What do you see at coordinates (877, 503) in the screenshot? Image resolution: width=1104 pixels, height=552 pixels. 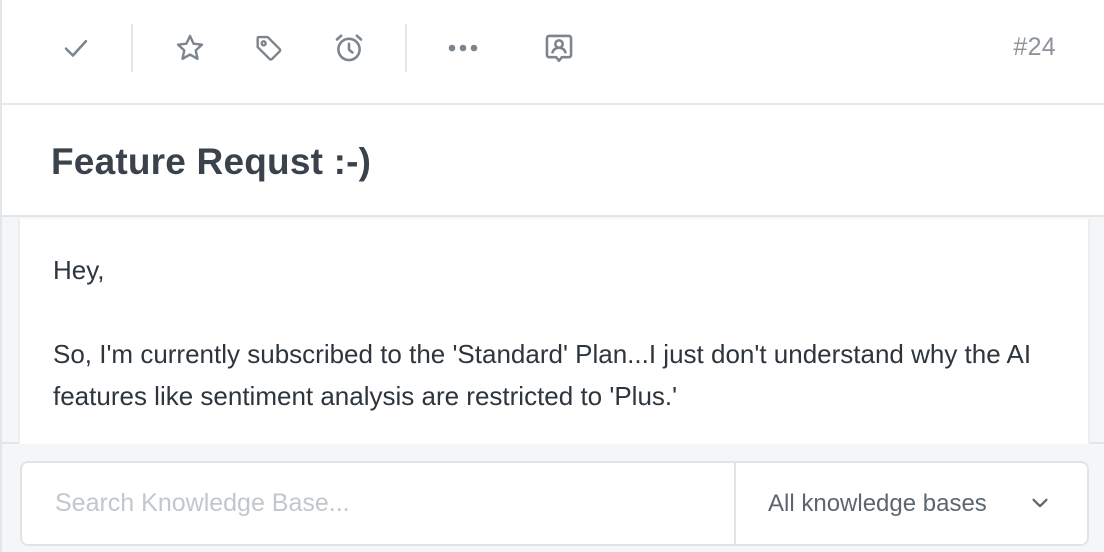 I see `knowledge-base-select-value: All knowledge bases` at bounding box center [877, 503].